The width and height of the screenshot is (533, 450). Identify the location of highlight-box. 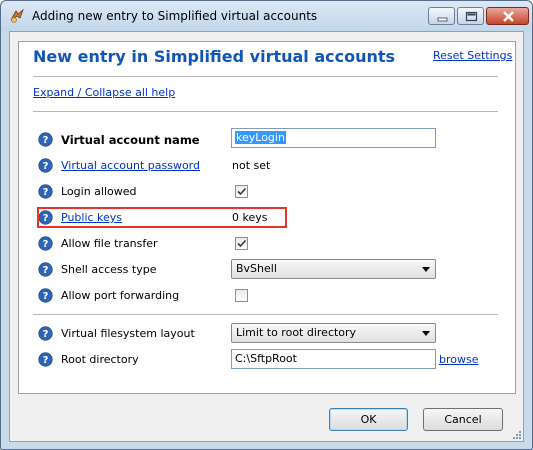
(162, 217).